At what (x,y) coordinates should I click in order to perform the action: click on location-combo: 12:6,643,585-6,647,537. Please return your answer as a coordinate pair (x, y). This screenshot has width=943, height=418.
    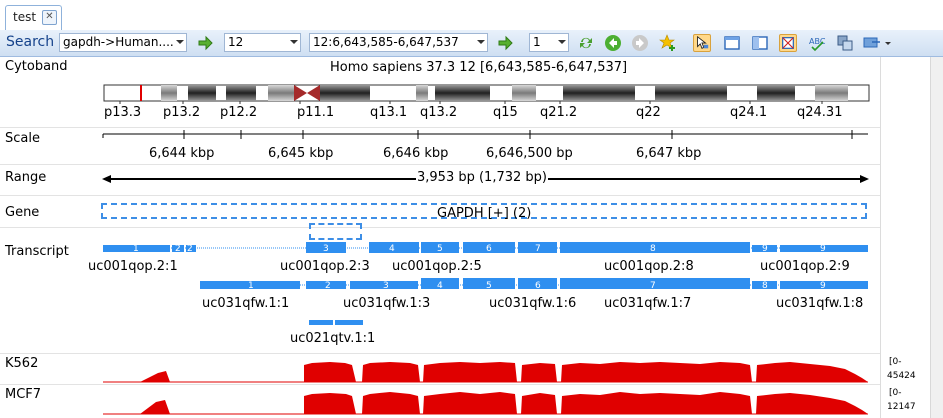
    Looking at the image, I should click on (398, 42).